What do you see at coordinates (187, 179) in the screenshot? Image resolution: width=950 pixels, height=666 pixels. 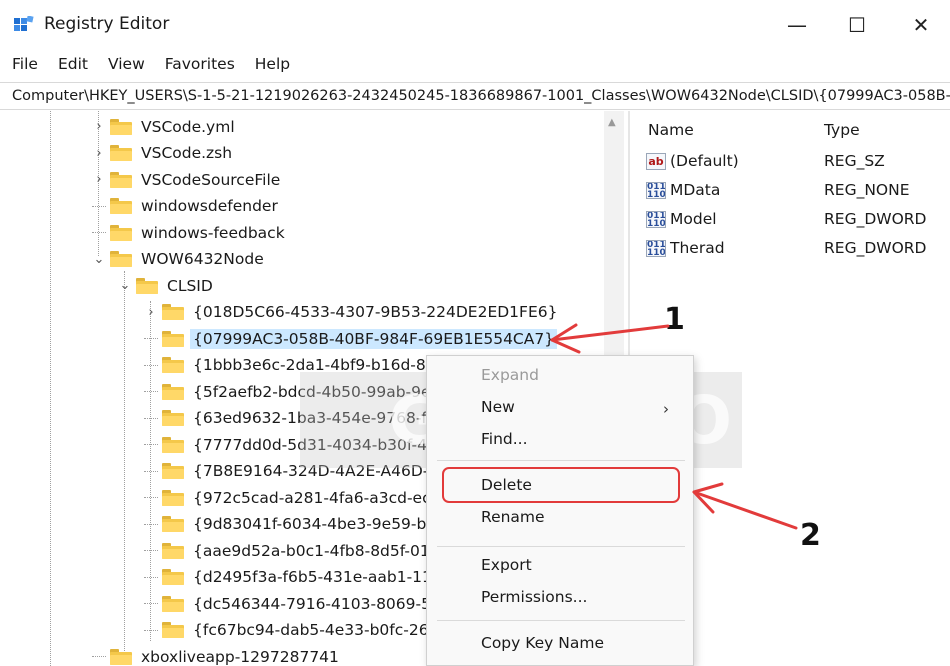 I see `tree-item: › VSCodeSourceFile` at bounding box center [187, 179].